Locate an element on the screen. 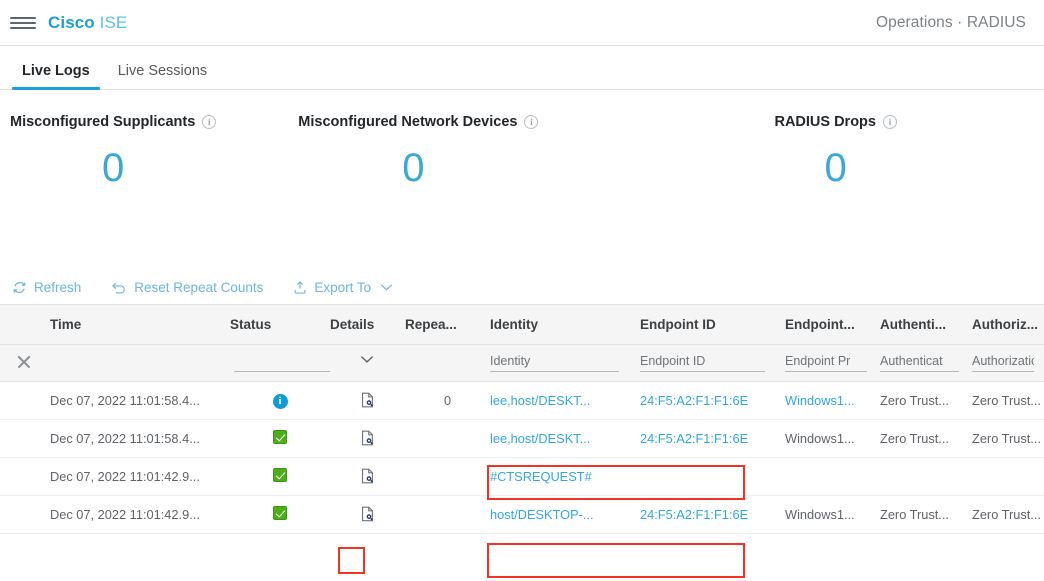 The image size is (1044, 581). authentication-filter-input is located at coordinates (920, 362).